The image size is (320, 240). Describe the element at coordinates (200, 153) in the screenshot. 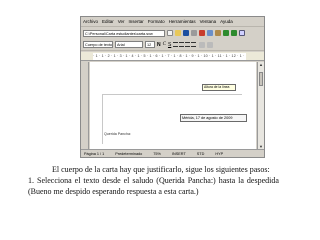

I see `status-std: STD` at that location.